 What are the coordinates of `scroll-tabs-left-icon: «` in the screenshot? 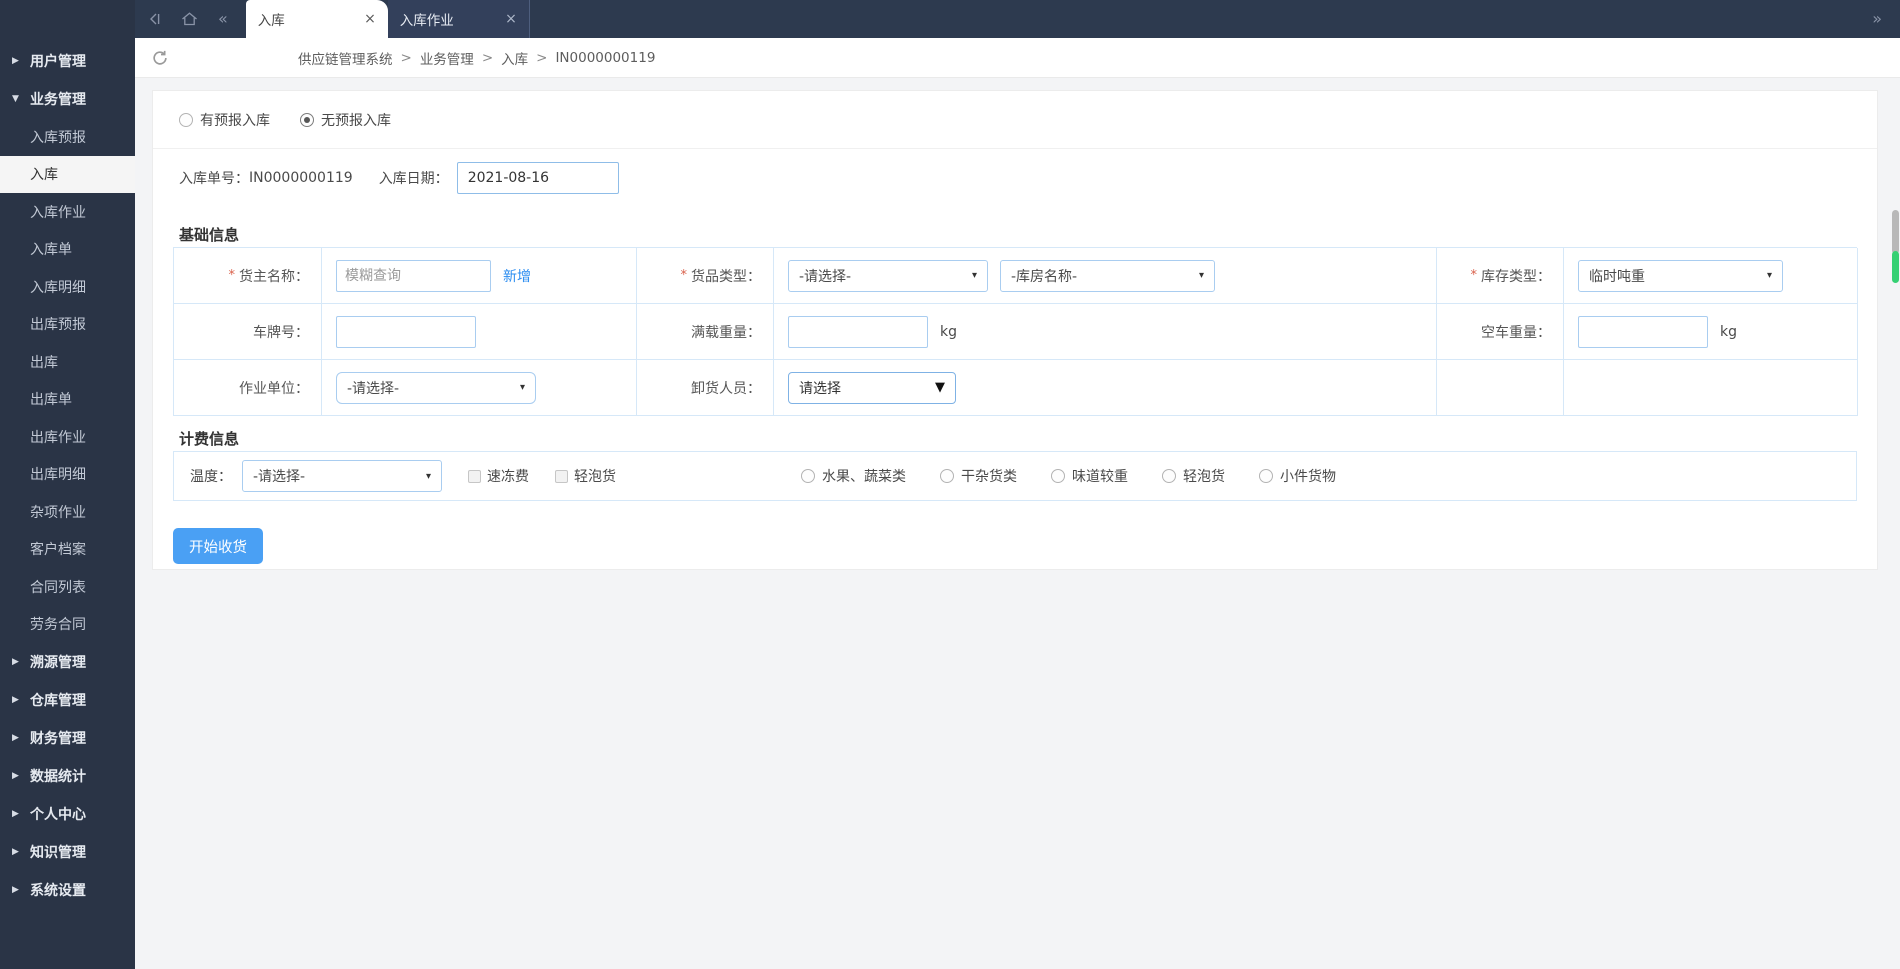 It's located at (223, 19).